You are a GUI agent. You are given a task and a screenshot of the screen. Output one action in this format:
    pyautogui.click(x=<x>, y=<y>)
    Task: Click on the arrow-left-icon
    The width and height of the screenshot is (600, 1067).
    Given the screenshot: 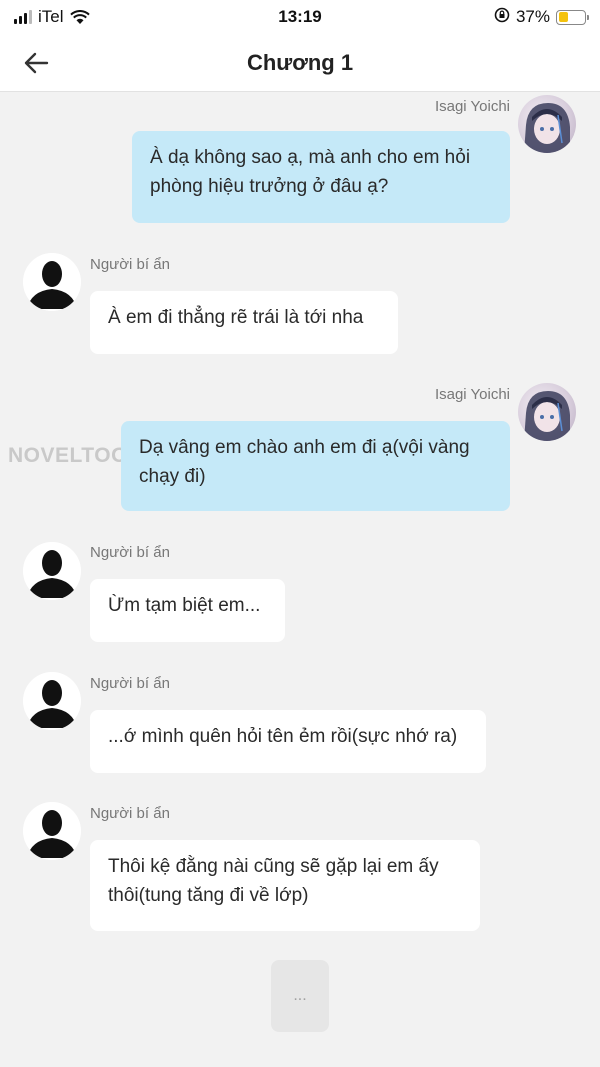 What is the action you would take?
    pyautogui.click(x=36, y=63)
    